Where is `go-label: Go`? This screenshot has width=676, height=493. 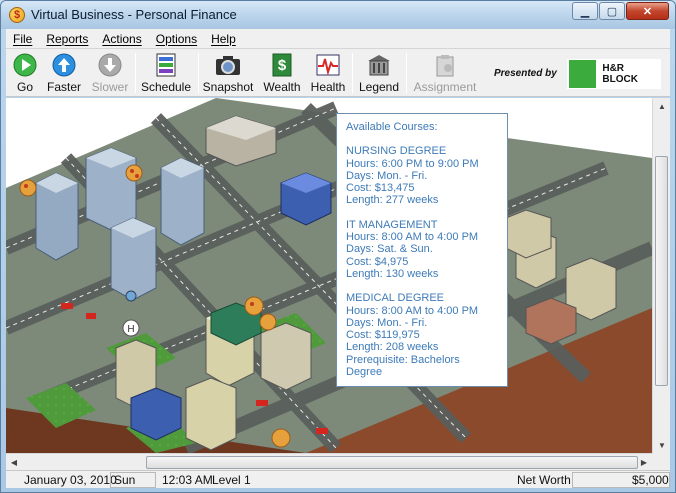 go-label: Go is located at coordinates (24, 87).